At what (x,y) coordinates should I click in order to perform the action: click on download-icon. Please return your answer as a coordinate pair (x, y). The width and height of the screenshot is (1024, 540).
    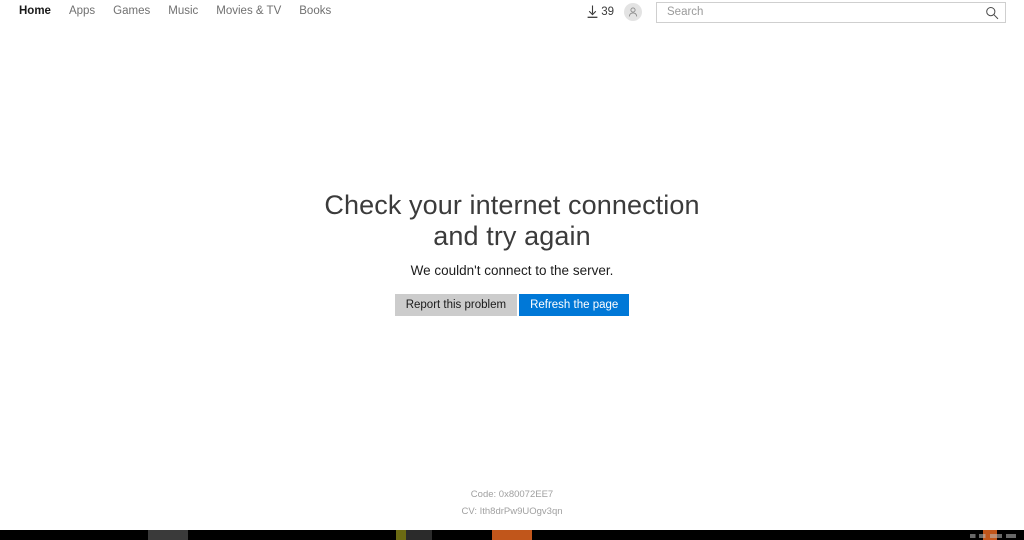
    Looking at the image, I should click on (592, 11).